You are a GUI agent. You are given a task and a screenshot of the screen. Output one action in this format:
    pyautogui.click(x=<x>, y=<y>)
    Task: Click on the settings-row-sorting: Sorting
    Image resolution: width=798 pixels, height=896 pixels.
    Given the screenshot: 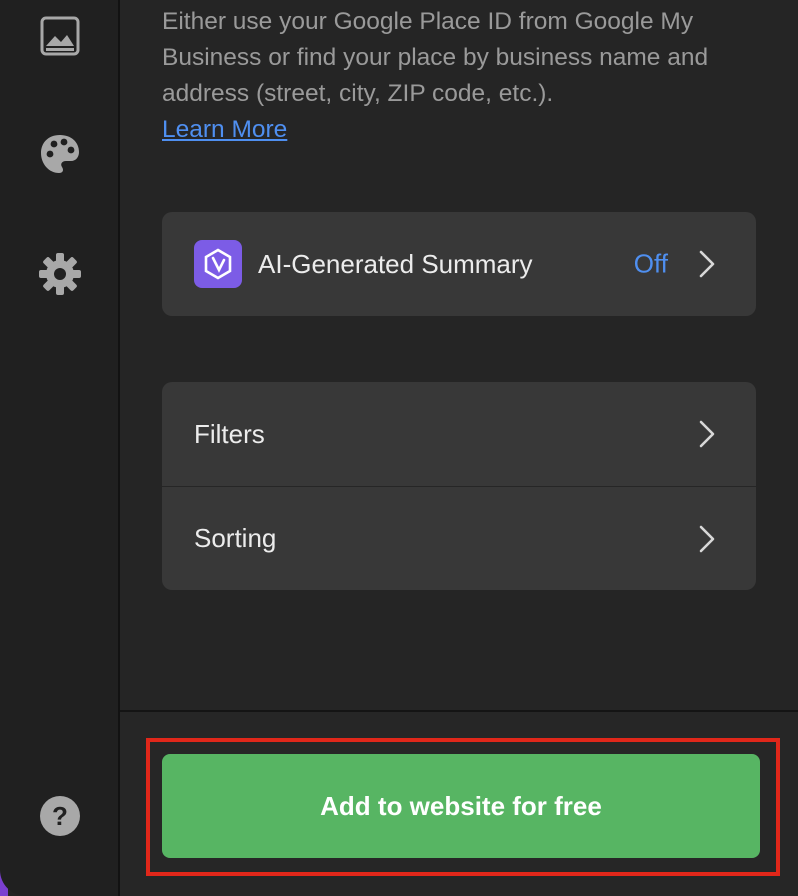 What is the action you would take?
    pyautogui.click(x=459, y=538)
    